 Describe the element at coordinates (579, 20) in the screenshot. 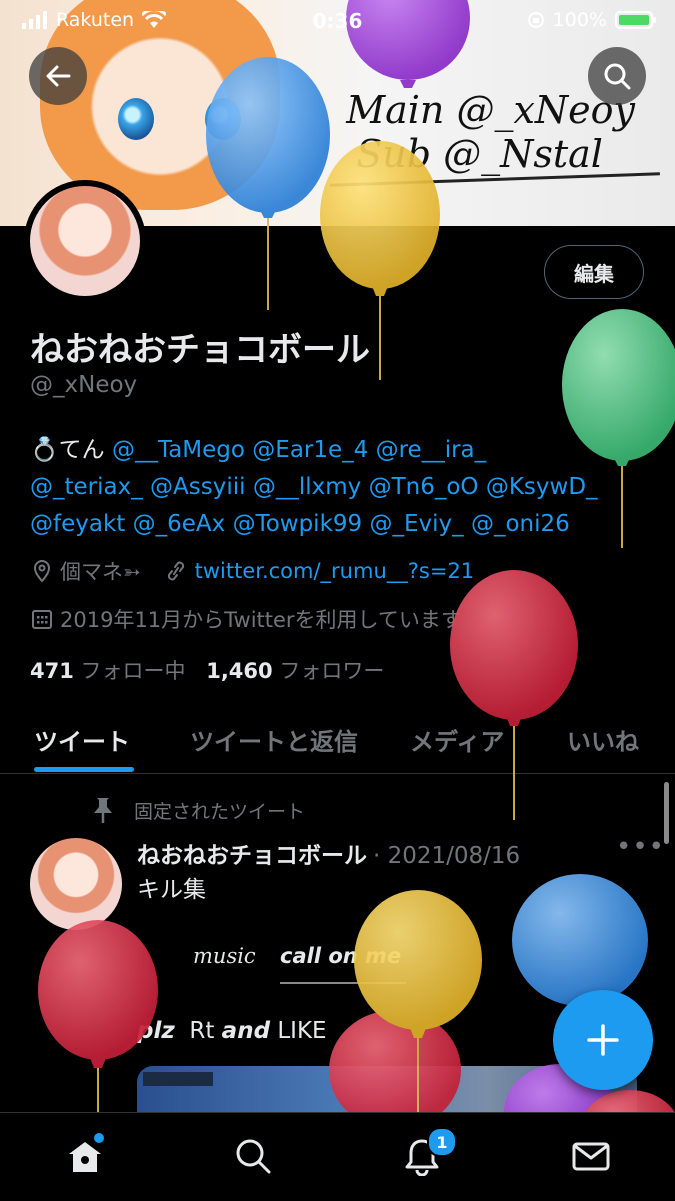

I see `battery-percent: 100%` at that location.